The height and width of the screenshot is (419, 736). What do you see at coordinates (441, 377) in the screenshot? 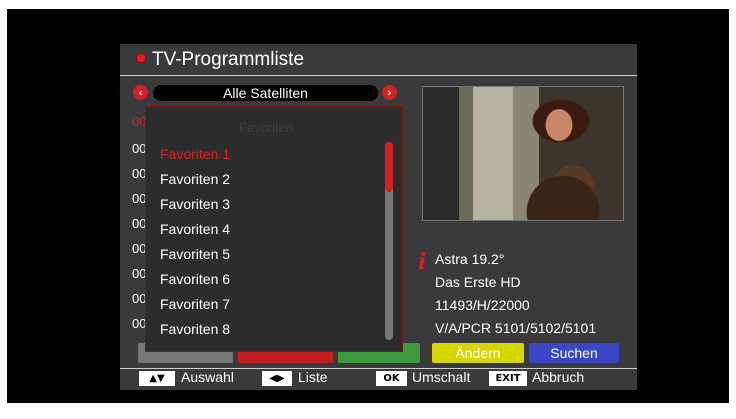
I see `hint-switch: Umschalt` at bounding box center [441, 377].